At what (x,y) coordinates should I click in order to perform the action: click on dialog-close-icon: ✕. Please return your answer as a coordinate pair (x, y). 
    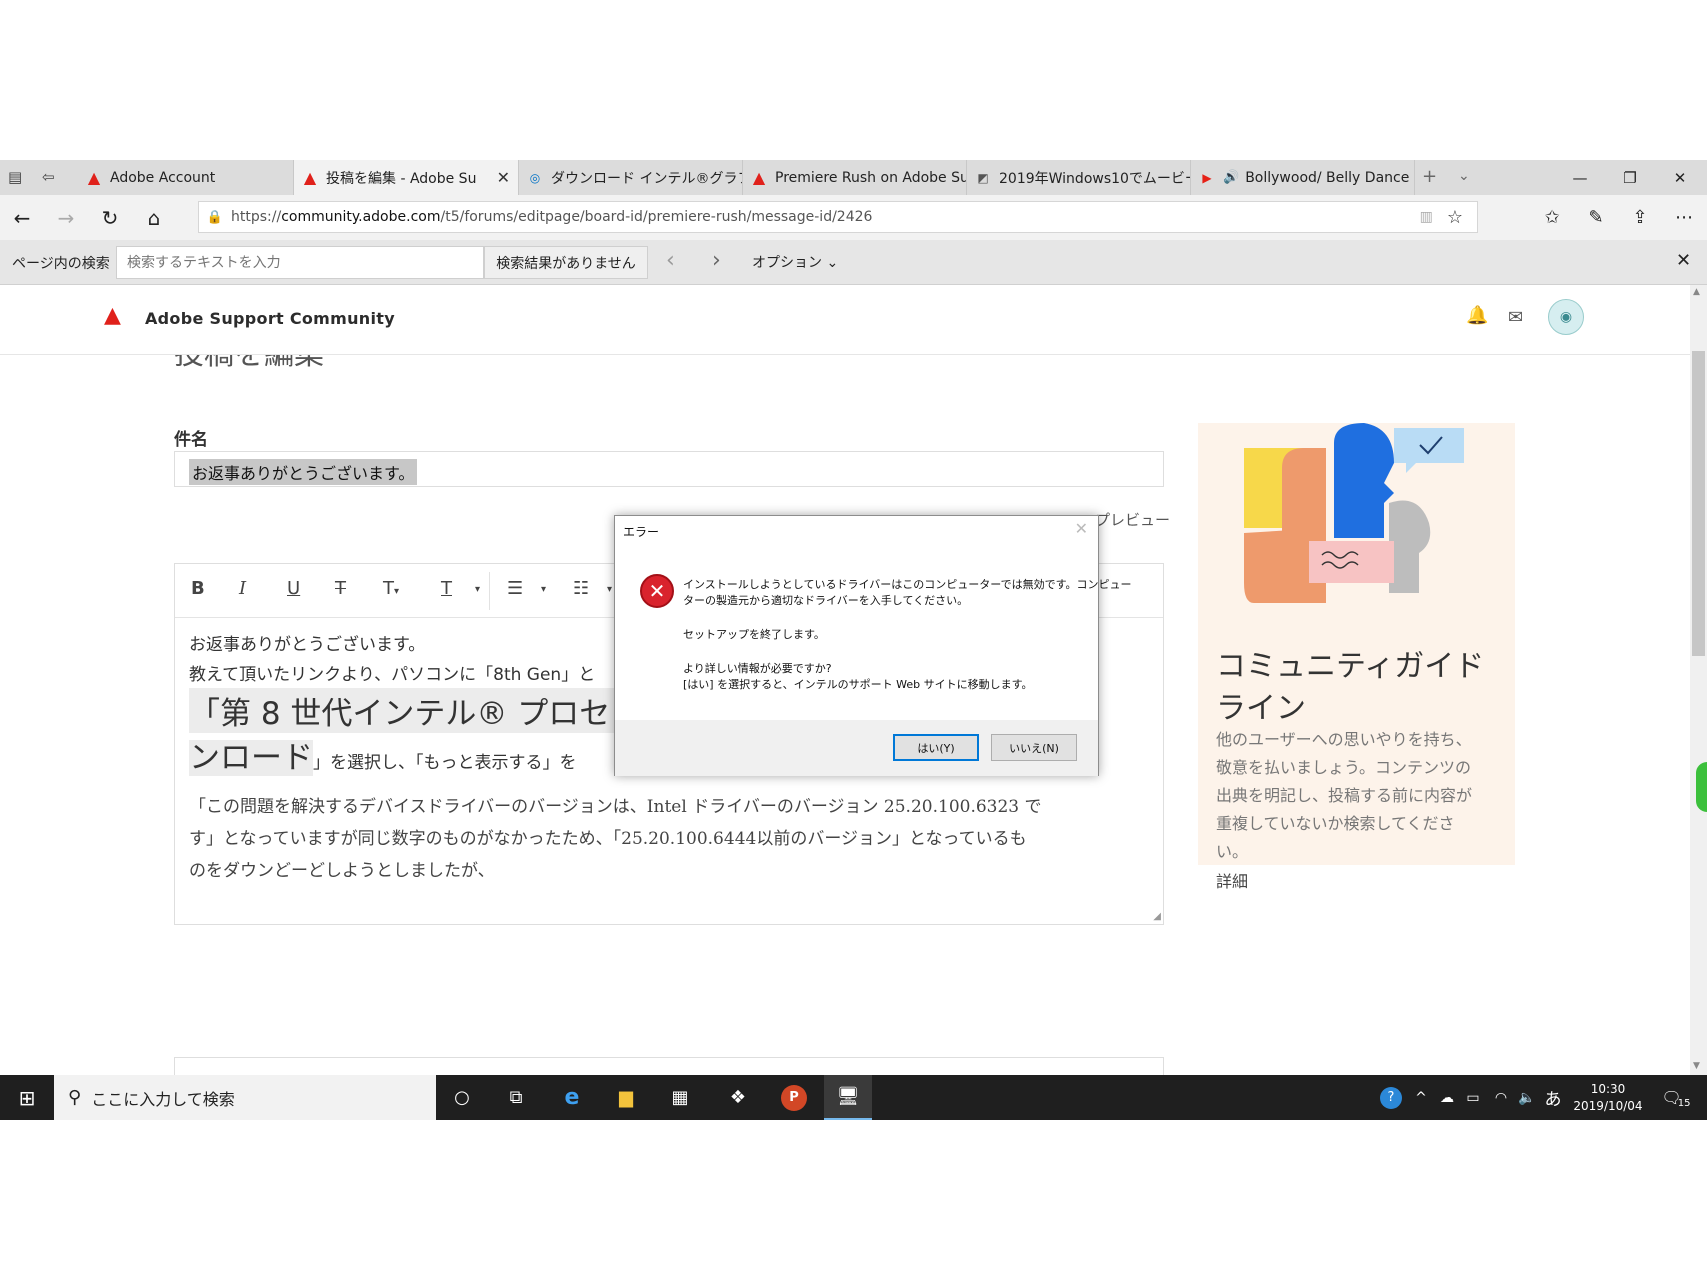
    Looking at the image, I should click on (1081, 528).